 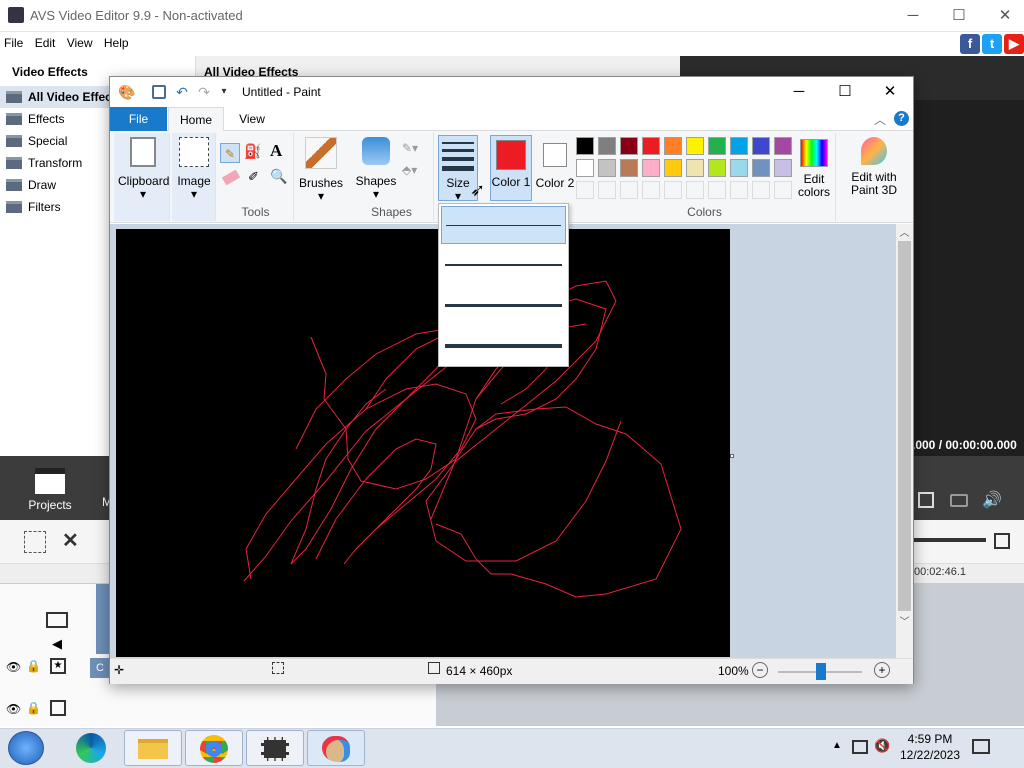 I want to click on delete-icon: ✕, so click(x=70, y=540).